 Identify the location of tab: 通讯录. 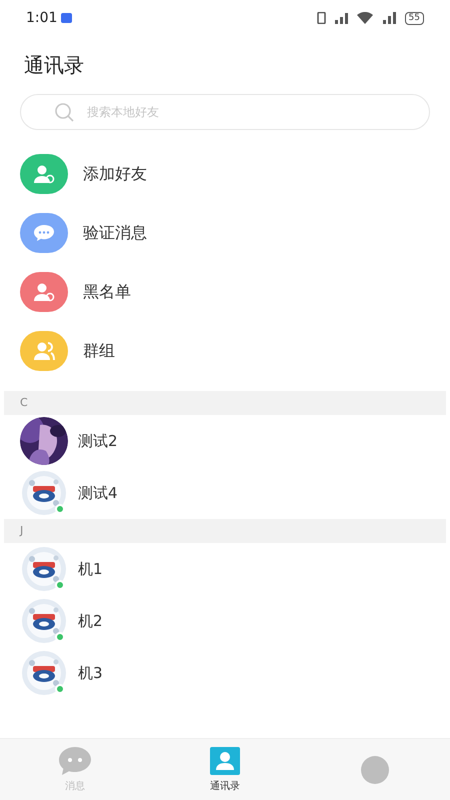
(225, 769).